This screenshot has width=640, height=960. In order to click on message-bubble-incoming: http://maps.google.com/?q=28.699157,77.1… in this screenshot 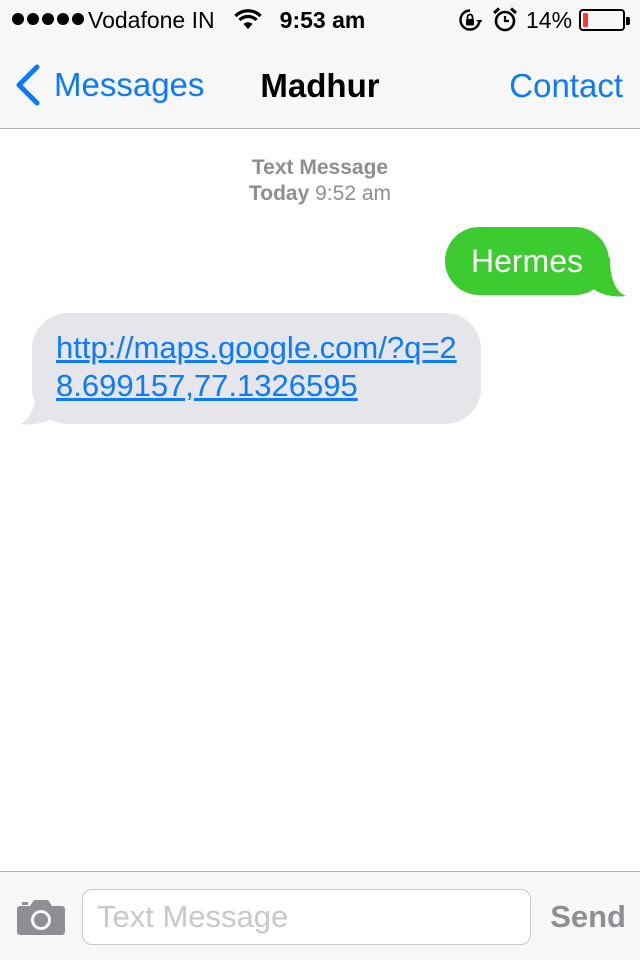, I will do `click(256, 368)`.